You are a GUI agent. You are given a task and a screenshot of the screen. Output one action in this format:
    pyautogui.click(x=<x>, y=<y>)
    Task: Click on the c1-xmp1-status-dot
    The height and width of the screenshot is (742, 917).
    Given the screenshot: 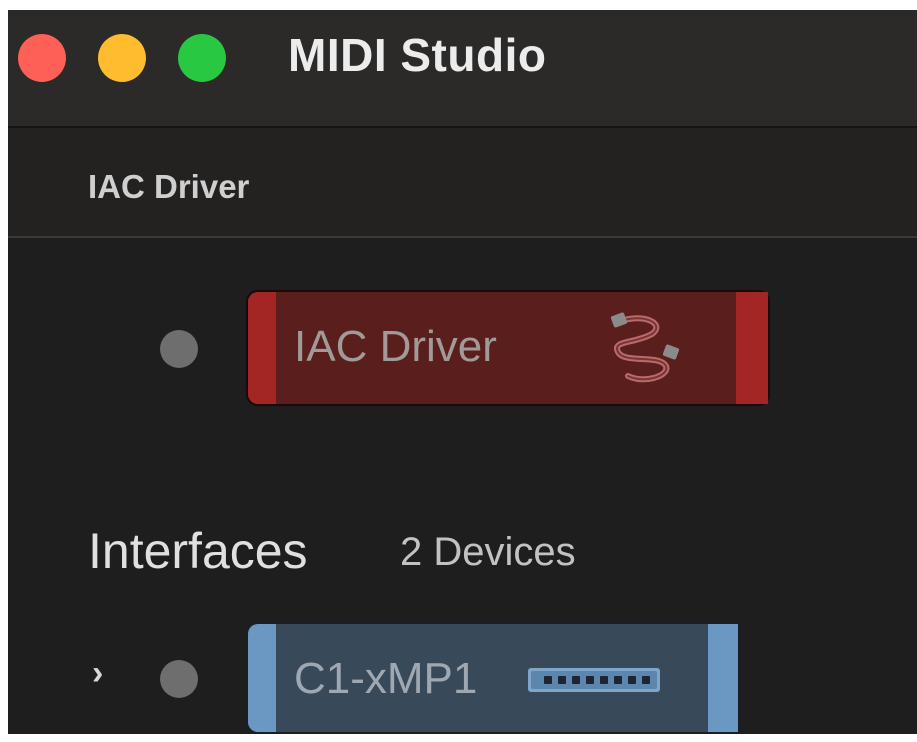 What is the action you would take?
    pyautogui.click(x=179, y=679)
    